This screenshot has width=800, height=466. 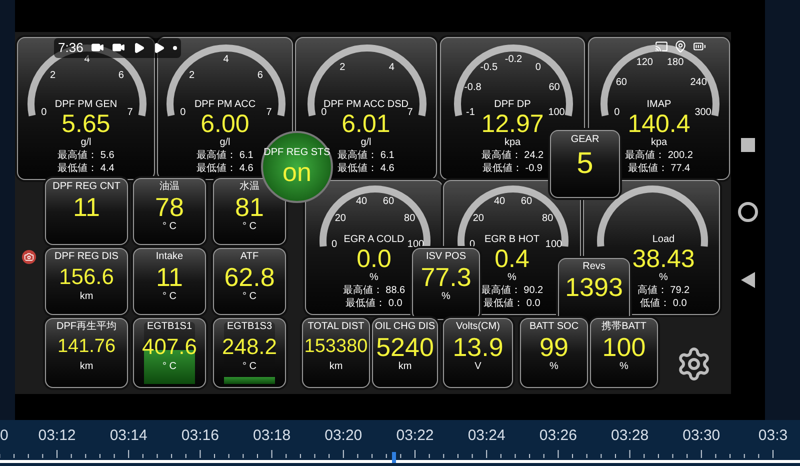 What do you see at coordinates (200, 435) in the screenshot?
I see `time-label: 03:16` at bounding box center [200, 435].